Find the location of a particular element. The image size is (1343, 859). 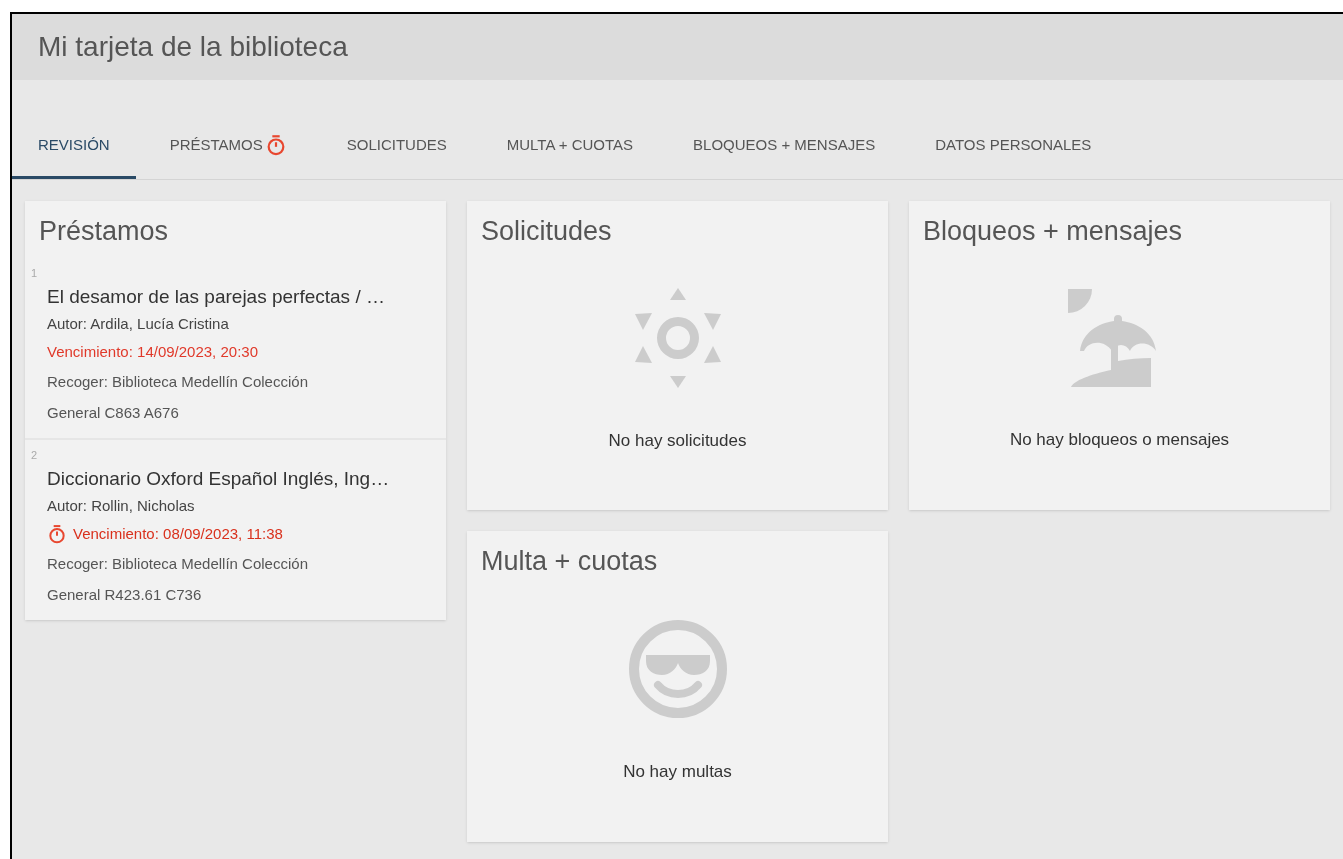

due-date: Vencimiento: 14/09/2023, 20:30 is located at coordinates (152, 351).